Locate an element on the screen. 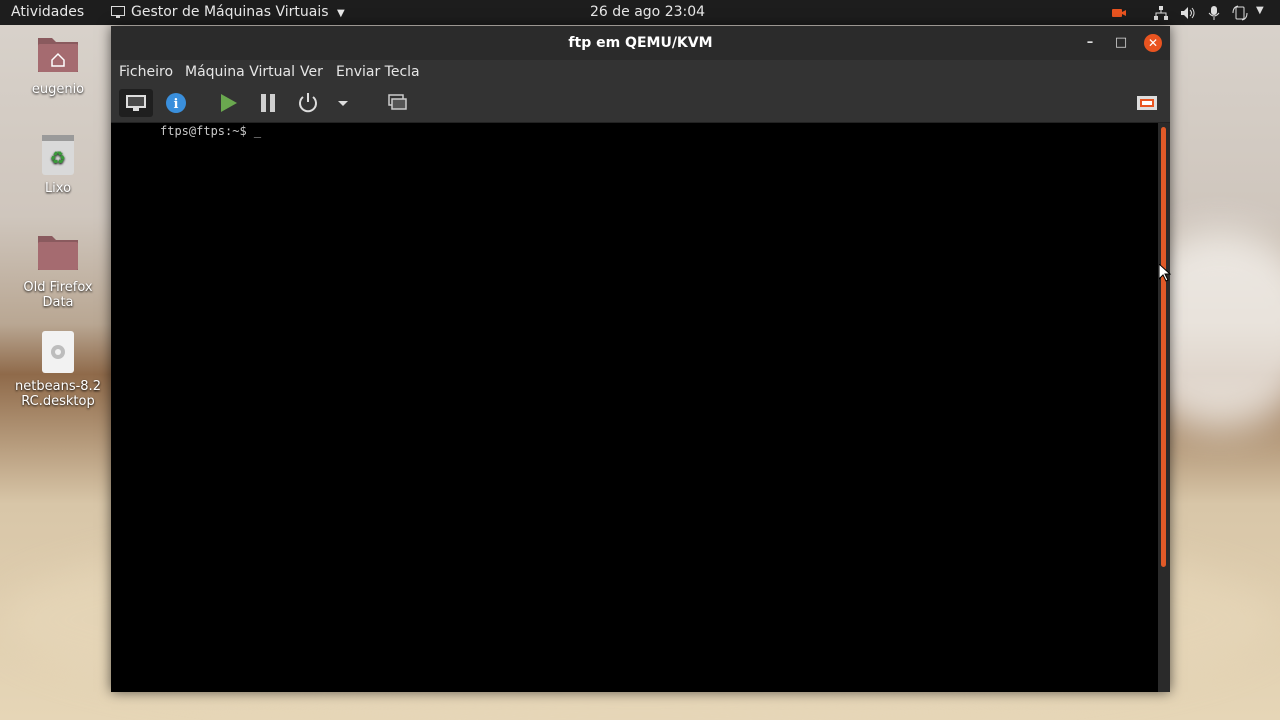  monitor-icon is located at coordinates (136, 103).